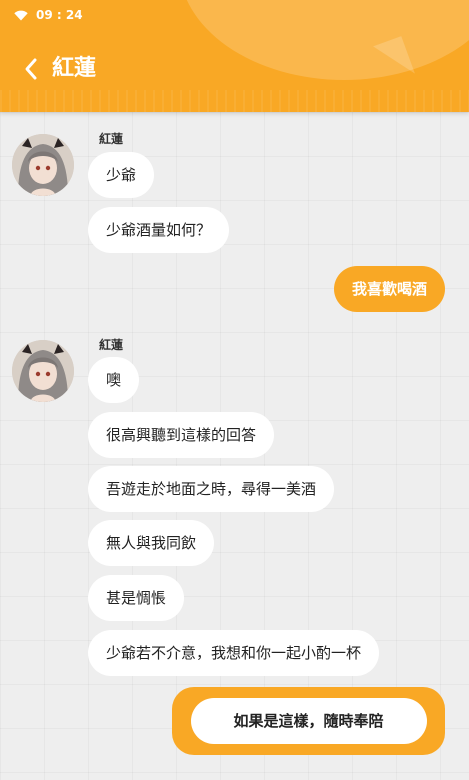 This screenshot has height=780, width=469. I want to click on message-bubble: 少爺, so click(121, 175).